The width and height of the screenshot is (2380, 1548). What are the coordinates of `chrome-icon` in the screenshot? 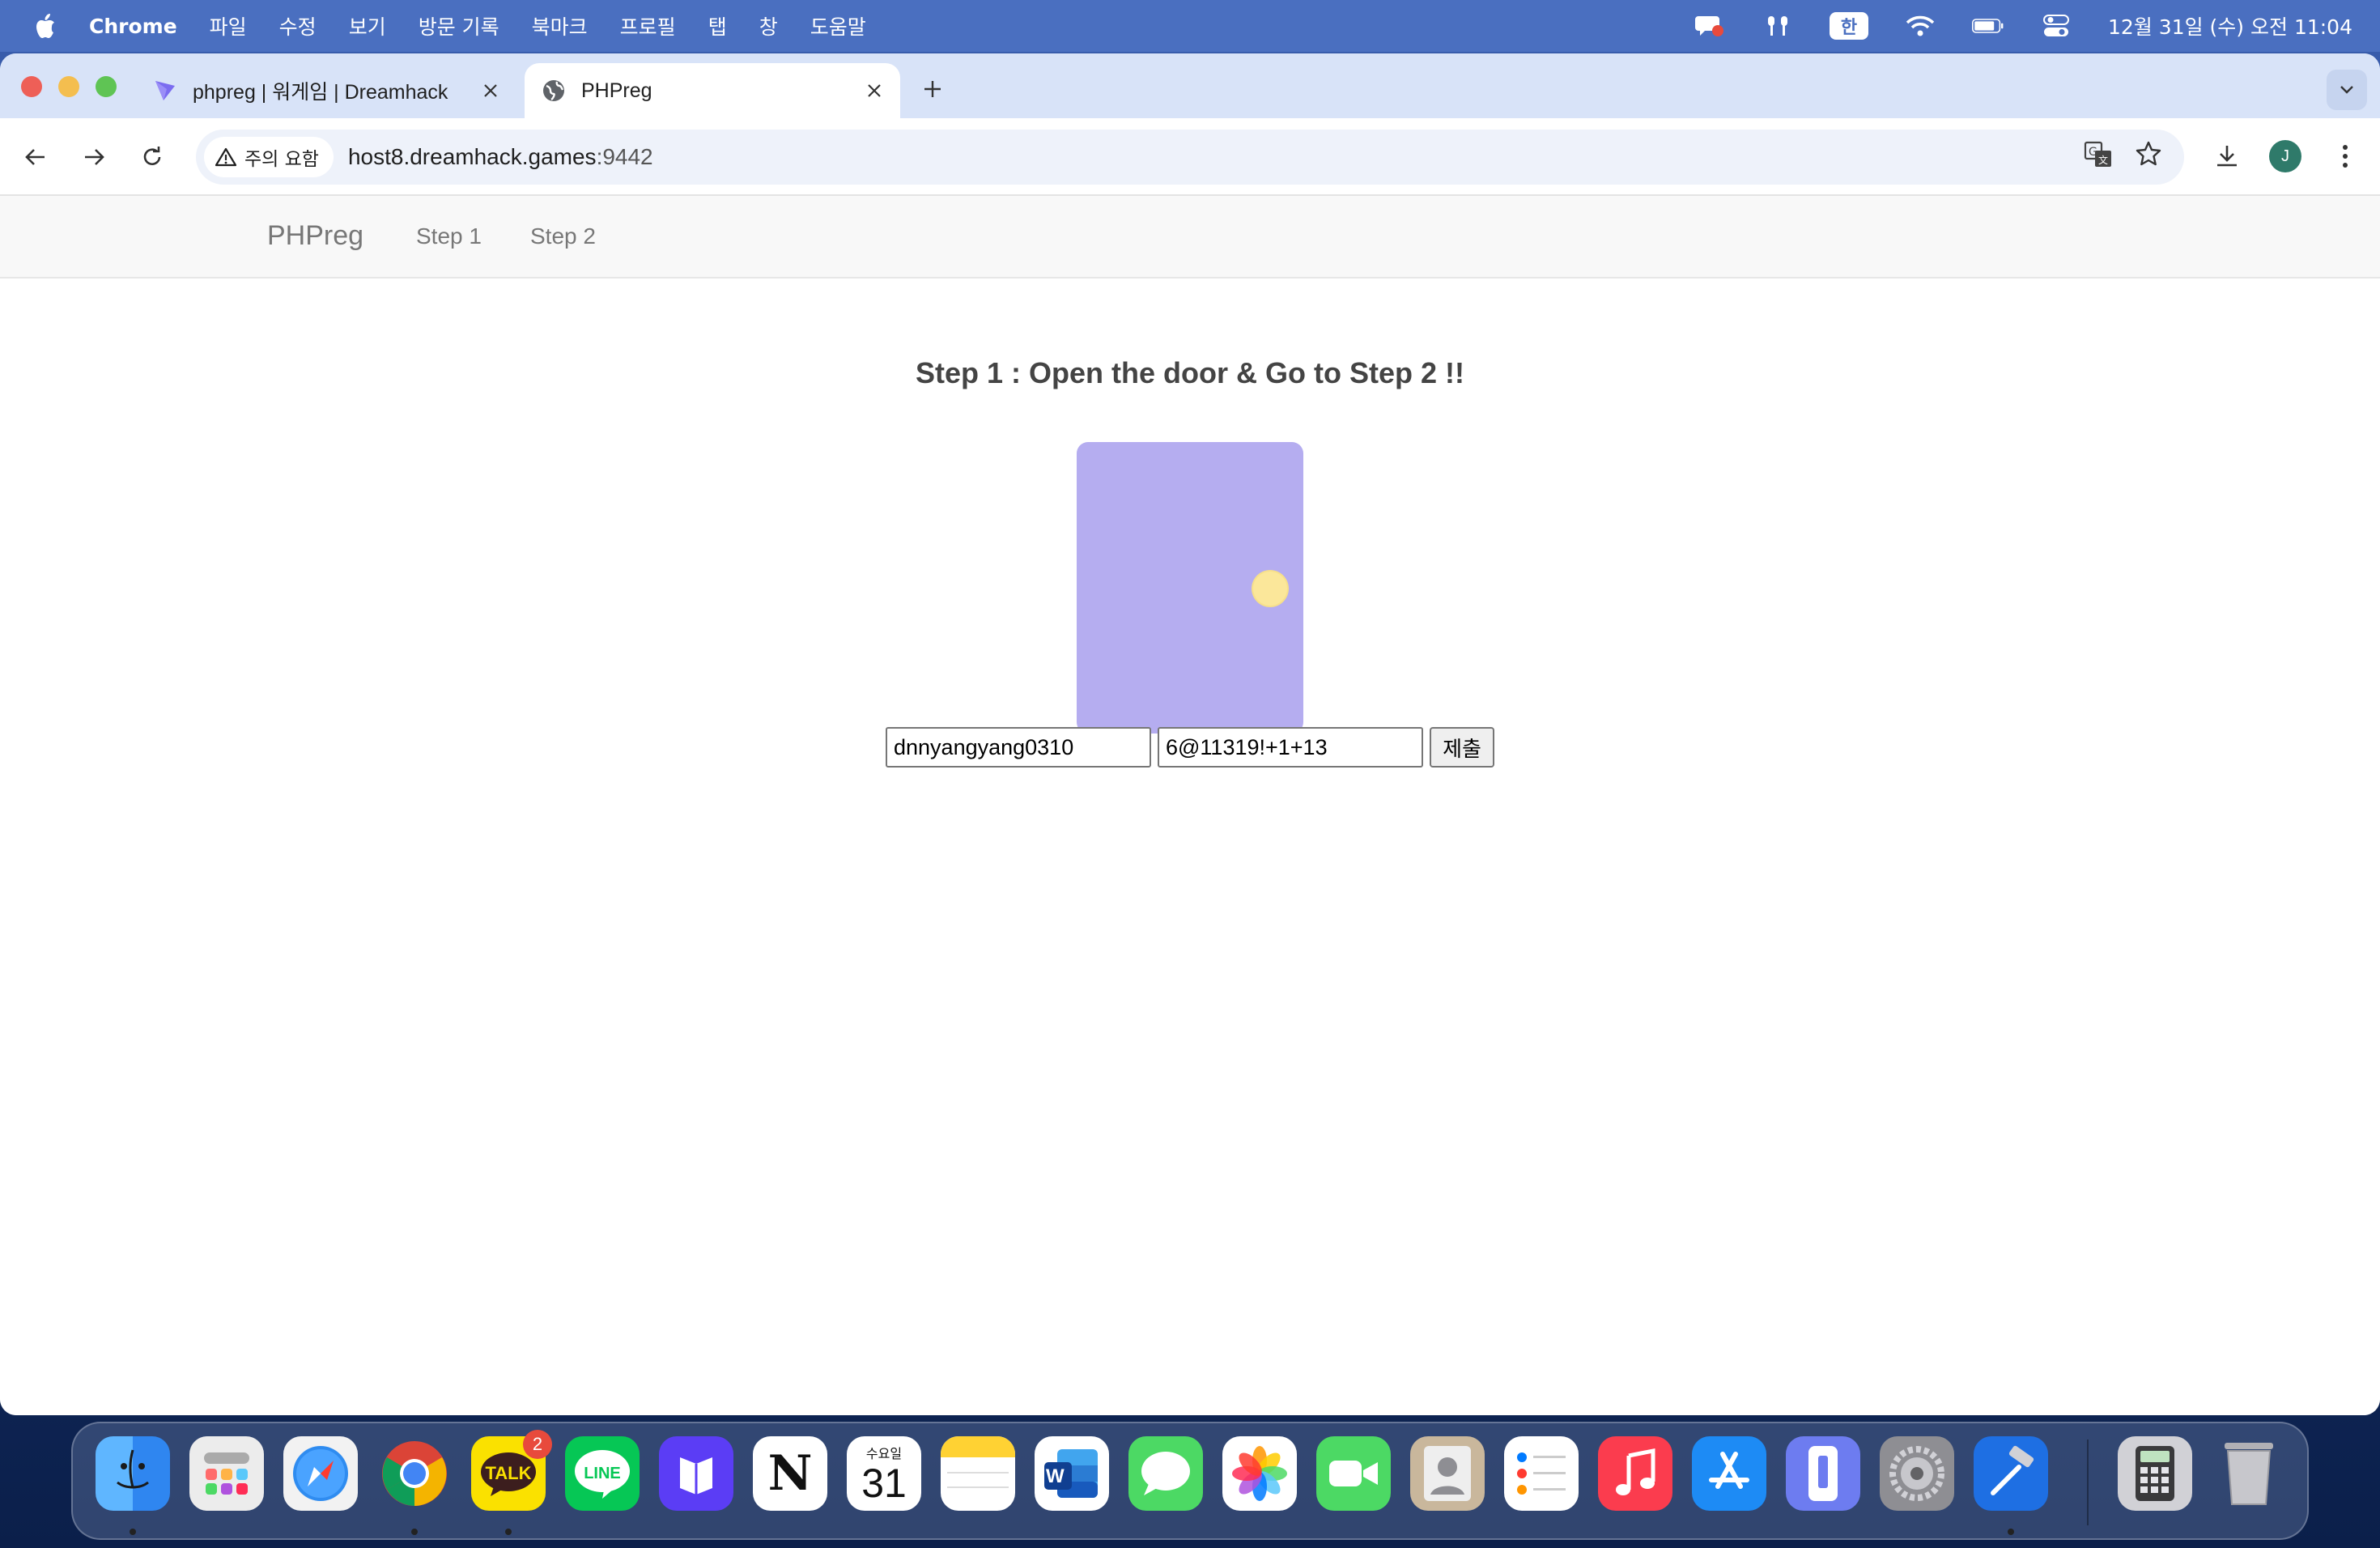 It's located at (414, 1473).